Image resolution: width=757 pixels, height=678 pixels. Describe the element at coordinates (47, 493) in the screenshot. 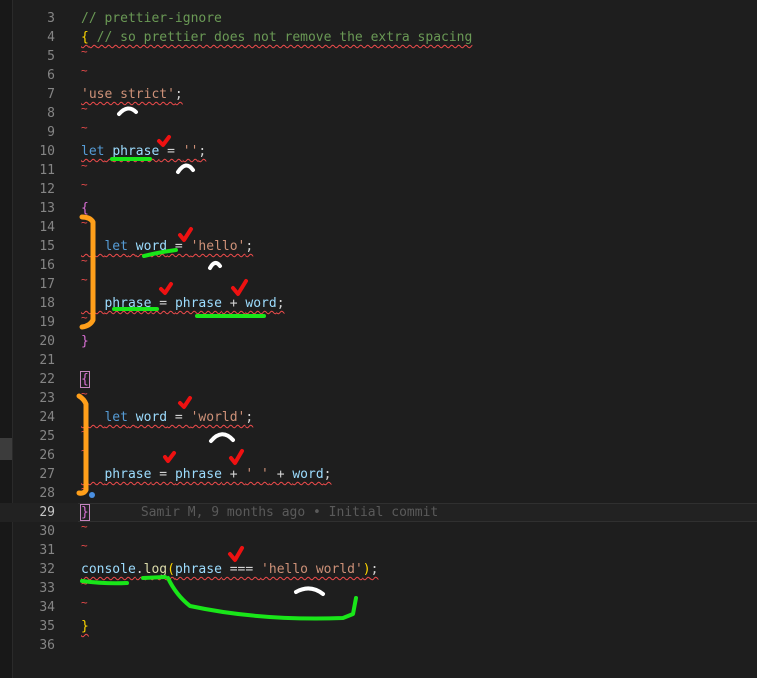

I see `line-number: 28` at that location.